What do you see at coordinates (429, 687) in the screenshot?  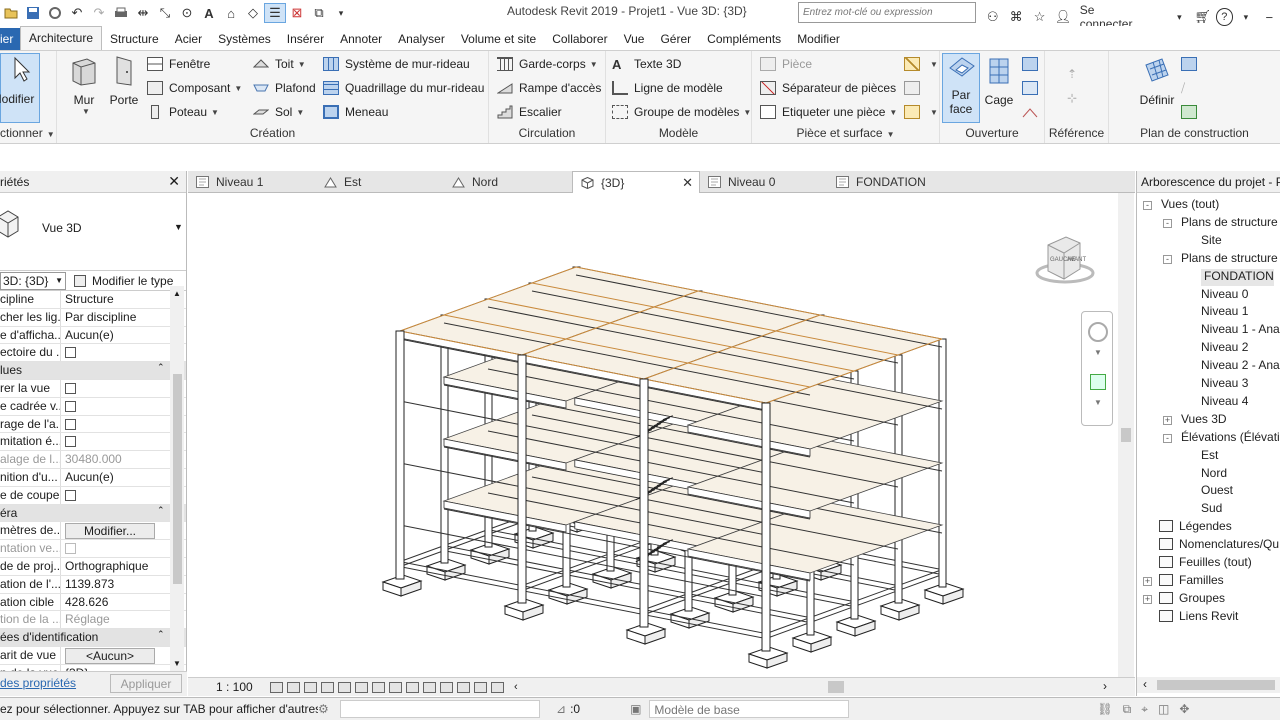 I see `reveal-hidden-icon` at bounding box center [429, 687].